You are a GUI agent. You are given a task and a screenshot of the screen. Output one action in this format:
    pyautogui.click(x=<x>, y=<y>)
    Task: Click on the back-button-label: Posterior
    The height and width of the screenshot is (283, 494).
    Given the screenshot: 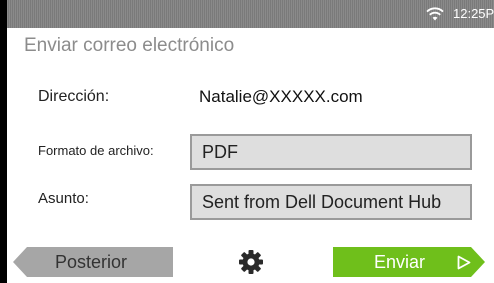 What is the action you would take?
    pyautogui.click(x=91, y=262)
    